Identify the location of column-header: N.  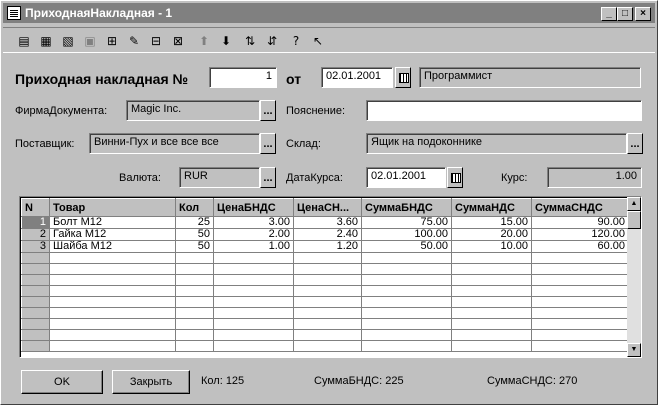
(35, 207).